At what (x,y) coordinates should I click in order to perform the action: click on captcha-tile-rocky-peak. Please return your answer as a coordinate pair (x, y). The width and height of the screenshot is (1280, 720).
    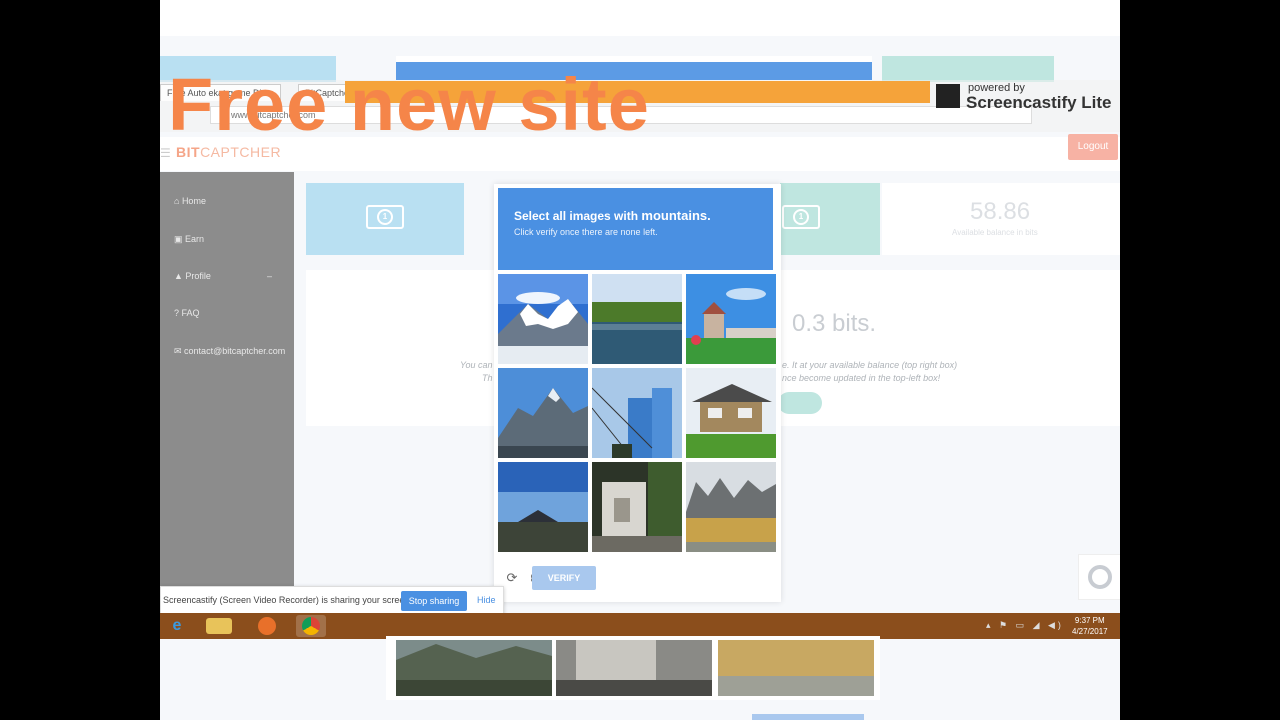
    Looking at the image, I should click on (543, 413).